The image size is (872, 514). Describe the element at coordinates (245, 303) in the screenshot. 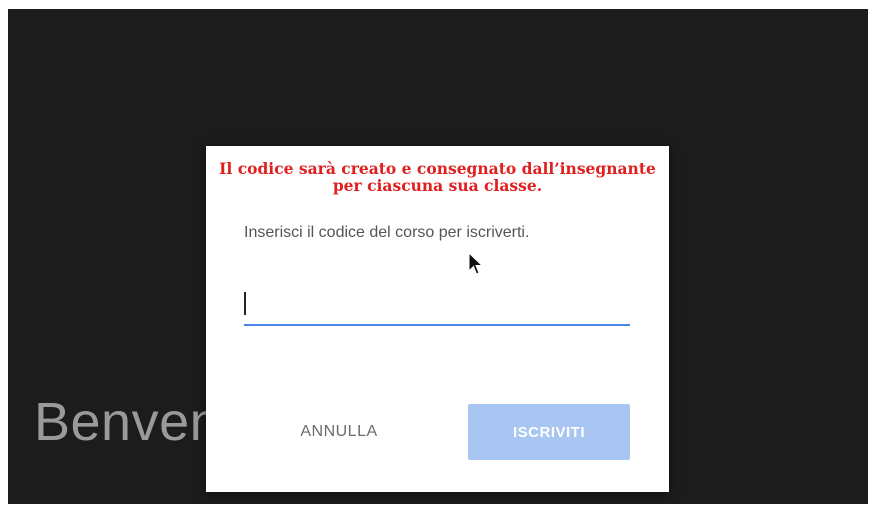

I see `text-caret` at that location.